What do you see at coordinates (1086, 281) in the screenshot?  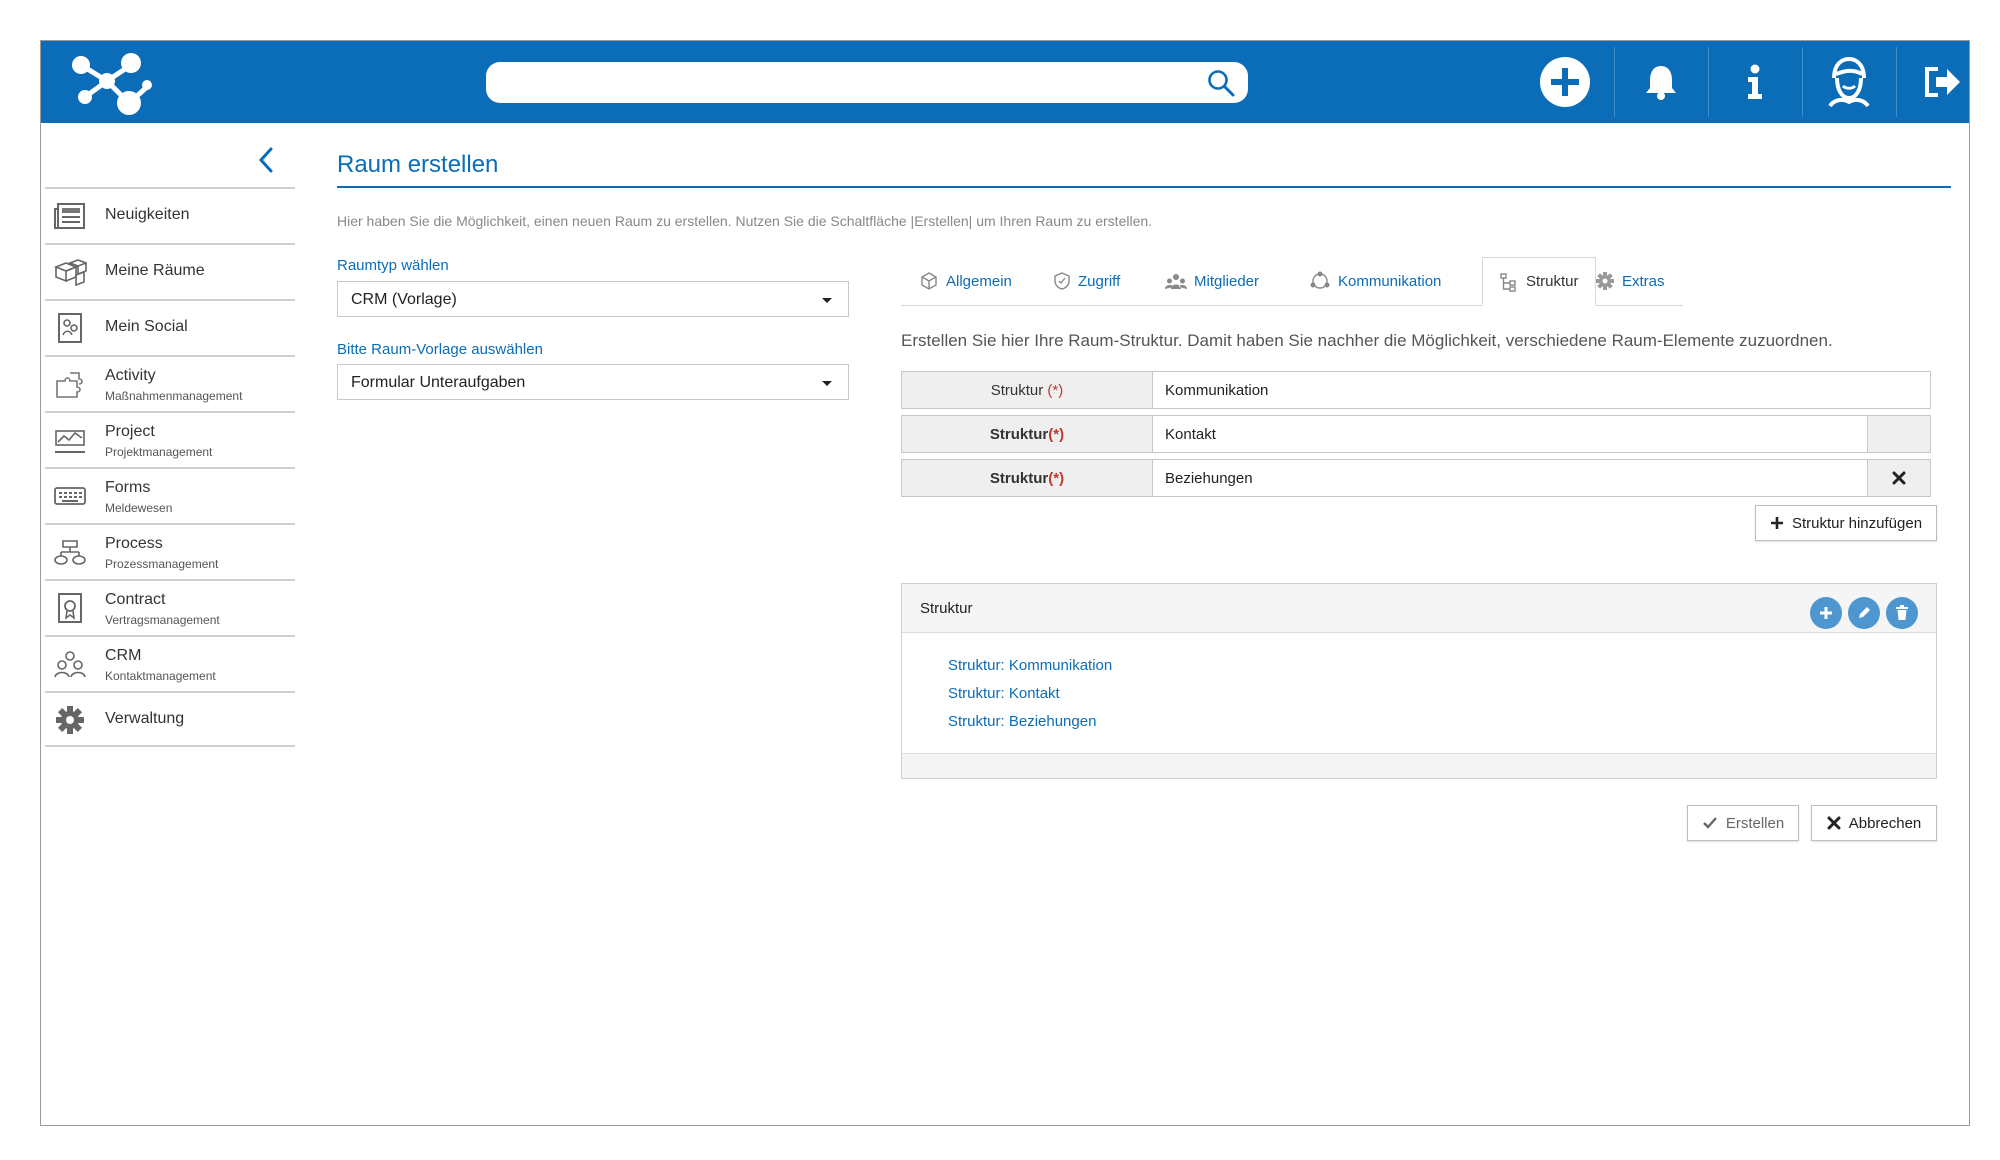 I see `tab-zugriff: Zugriff` at bounding box center [1086, 281].